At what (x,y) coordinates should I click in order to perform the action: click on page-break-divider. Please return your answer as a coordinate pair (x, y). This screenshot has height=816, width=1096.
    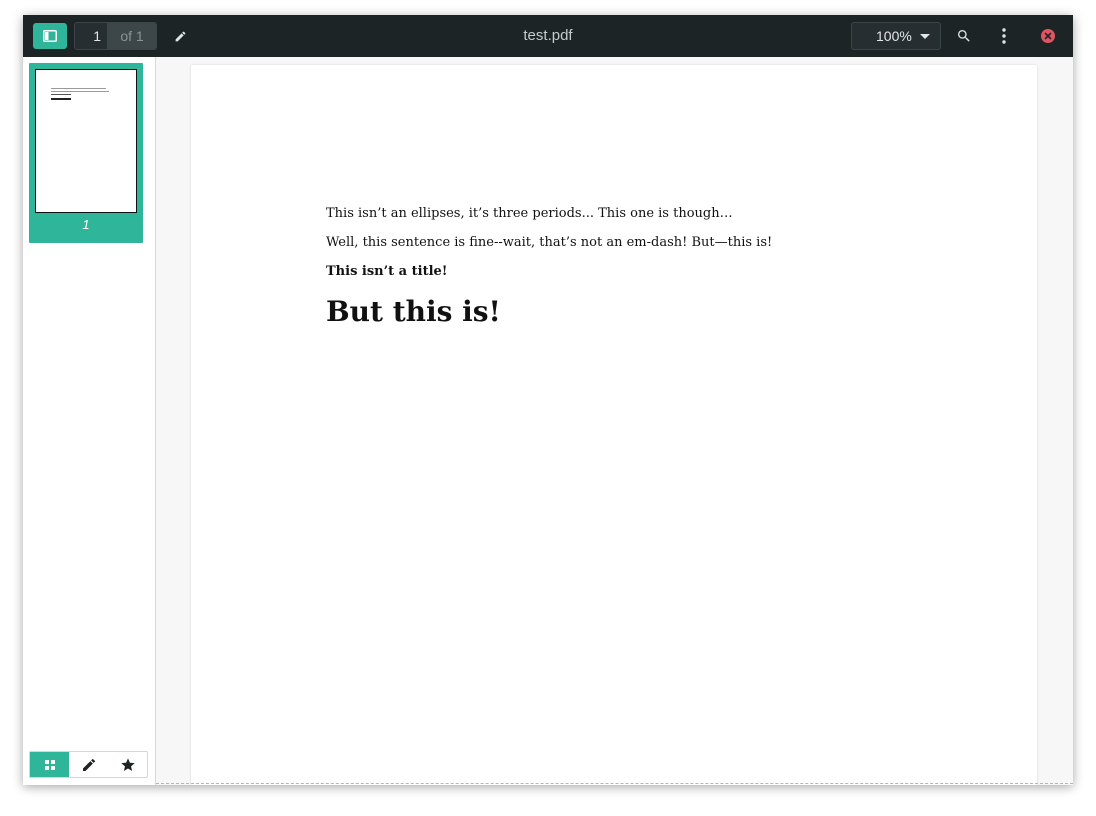
    Looking at the image, I should click on (614, 783).